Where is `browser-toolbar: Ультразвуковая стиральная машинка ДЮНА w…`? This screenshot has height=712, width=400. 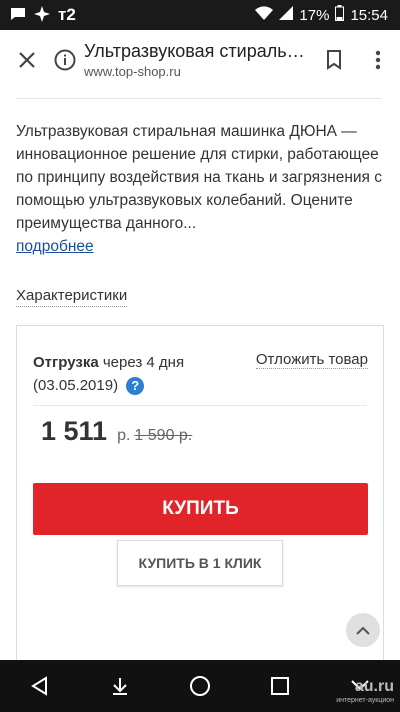 browser-toolbar: Ультразвуковая стиральная машинка ДЮНА w… is located at coordinates (200, 60).